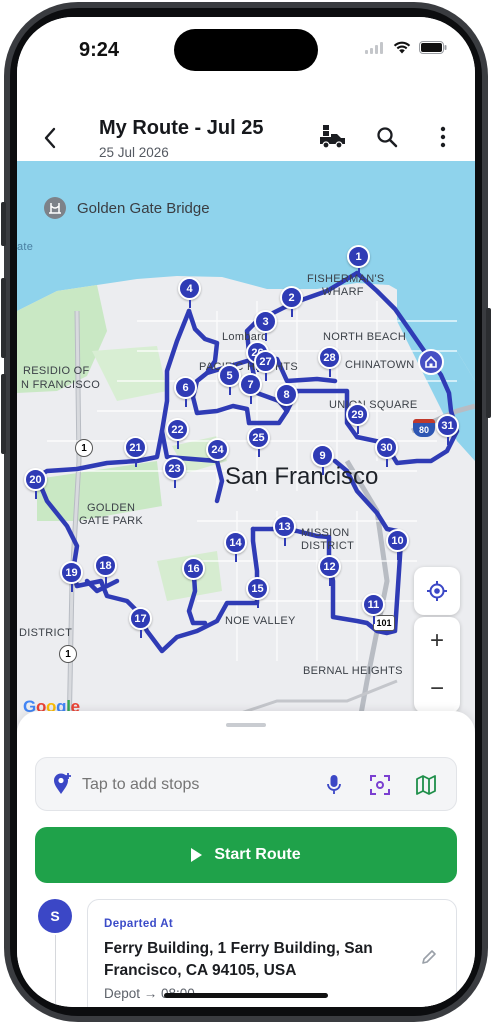 Image resolution: width=492 pixels, height=1024 pixels. Describe the element at coordinates (373, 405) in the screenshot. I see `map-label-union-square: UNION SQUARE` at that location.